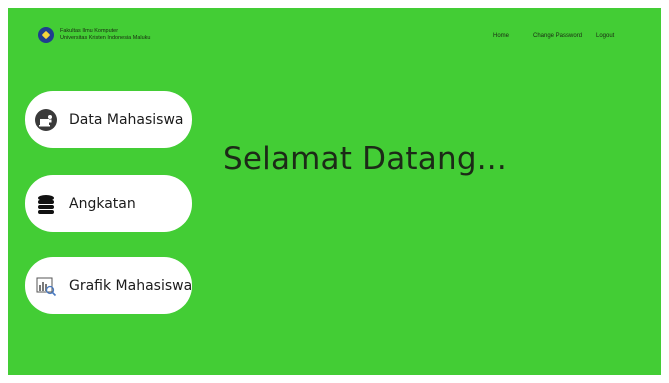 This screenshot has width=669, height=383. What do you see at coordinates (605, 36) in the screenshot?
I see `nav-logout-link: Logout` at bounding box center [605, 36].